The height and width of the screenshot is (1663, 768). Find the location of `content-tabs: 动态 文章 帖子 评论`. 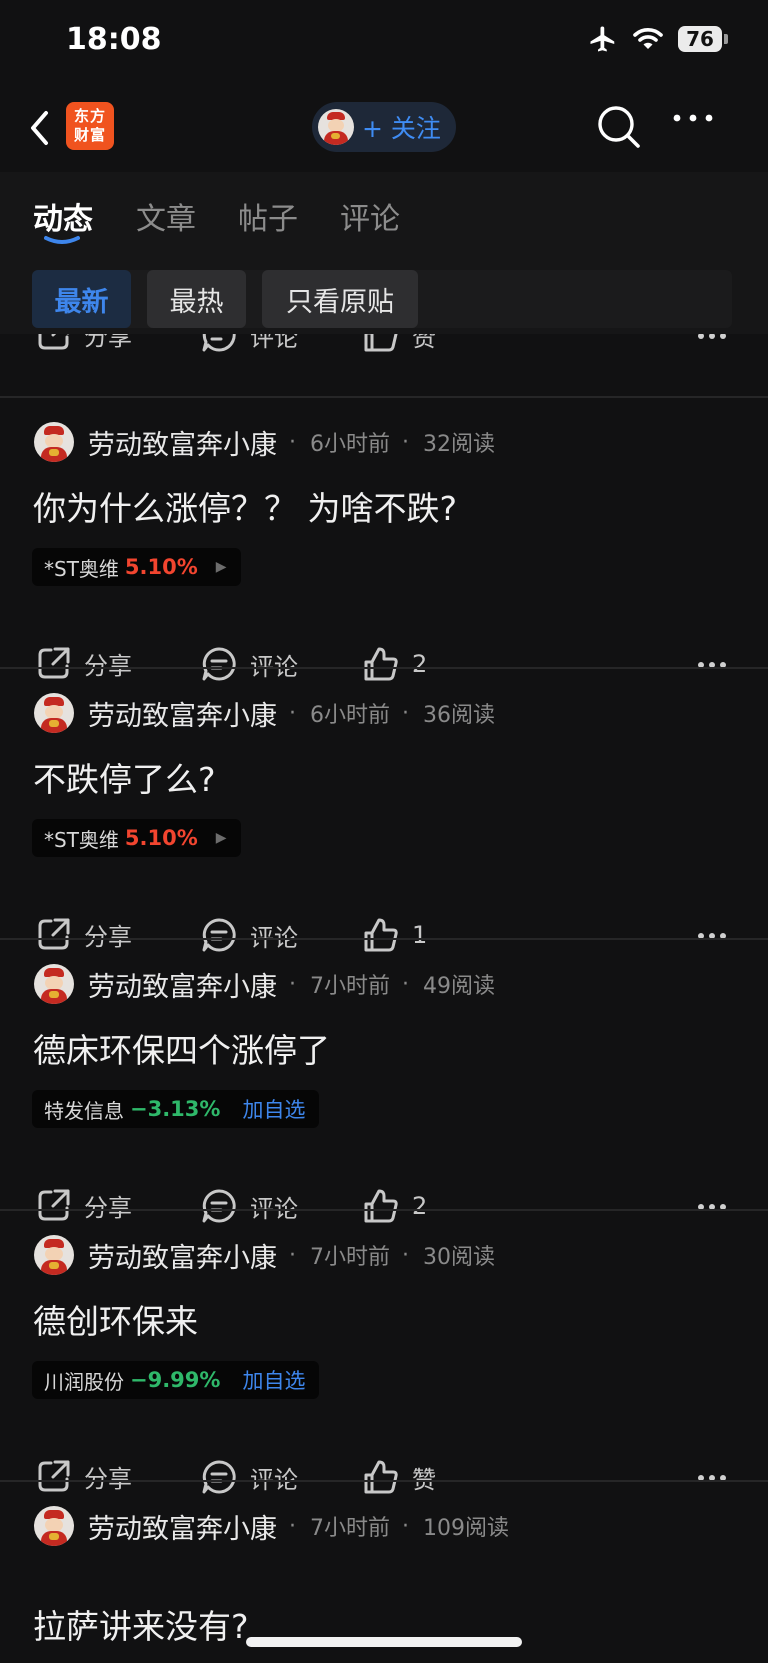

content-tabs: 动态 文章 帖子 评论 is located at coordinates (384, 212).